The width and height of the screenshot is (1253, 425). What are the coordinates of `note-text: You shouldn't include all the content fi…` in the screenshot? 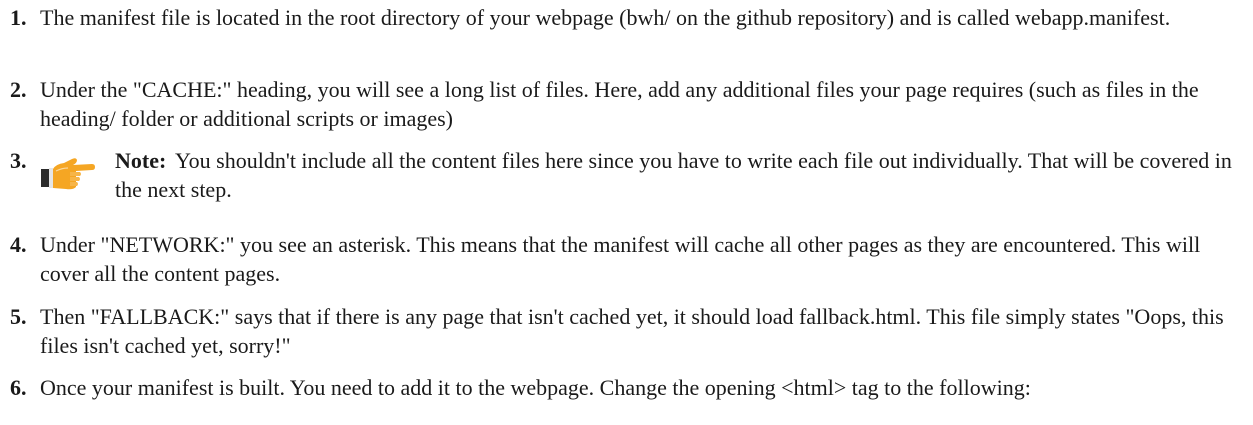 It's located at (673, 175).